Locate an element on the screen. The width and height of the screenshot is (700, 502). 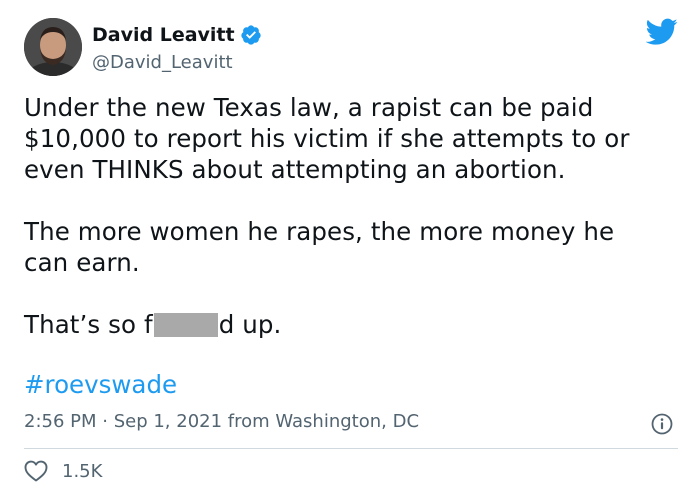
verified-badge-icon is located at coordinates (251, 35).